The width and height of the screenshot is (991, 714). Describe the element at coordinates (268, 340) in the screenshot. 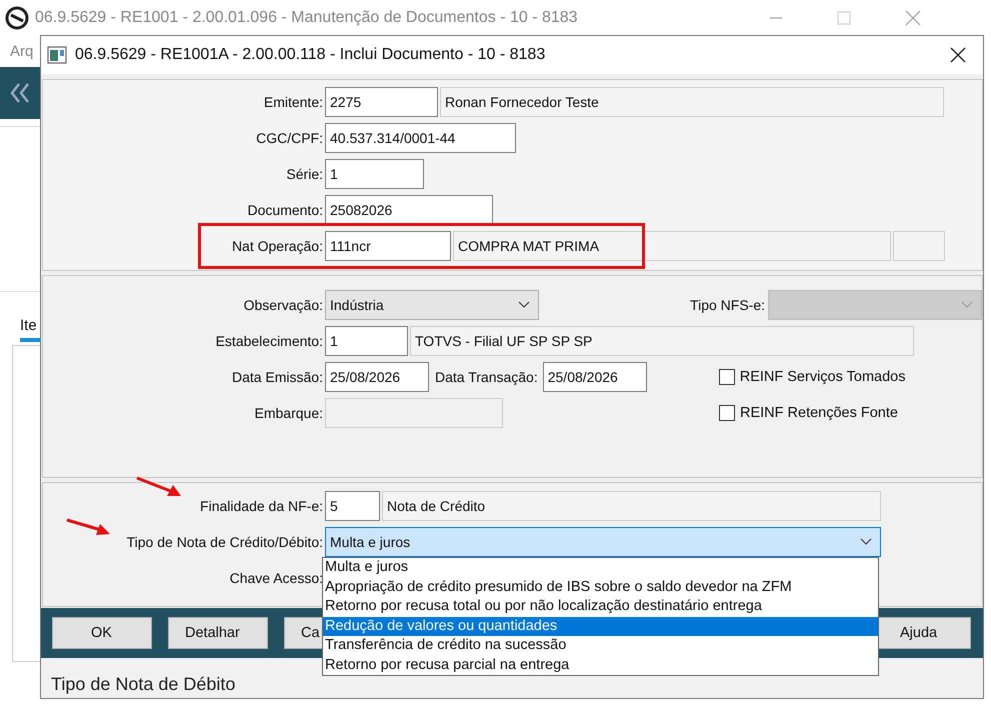

I see `field-label: Estabelecimento:` at that location.